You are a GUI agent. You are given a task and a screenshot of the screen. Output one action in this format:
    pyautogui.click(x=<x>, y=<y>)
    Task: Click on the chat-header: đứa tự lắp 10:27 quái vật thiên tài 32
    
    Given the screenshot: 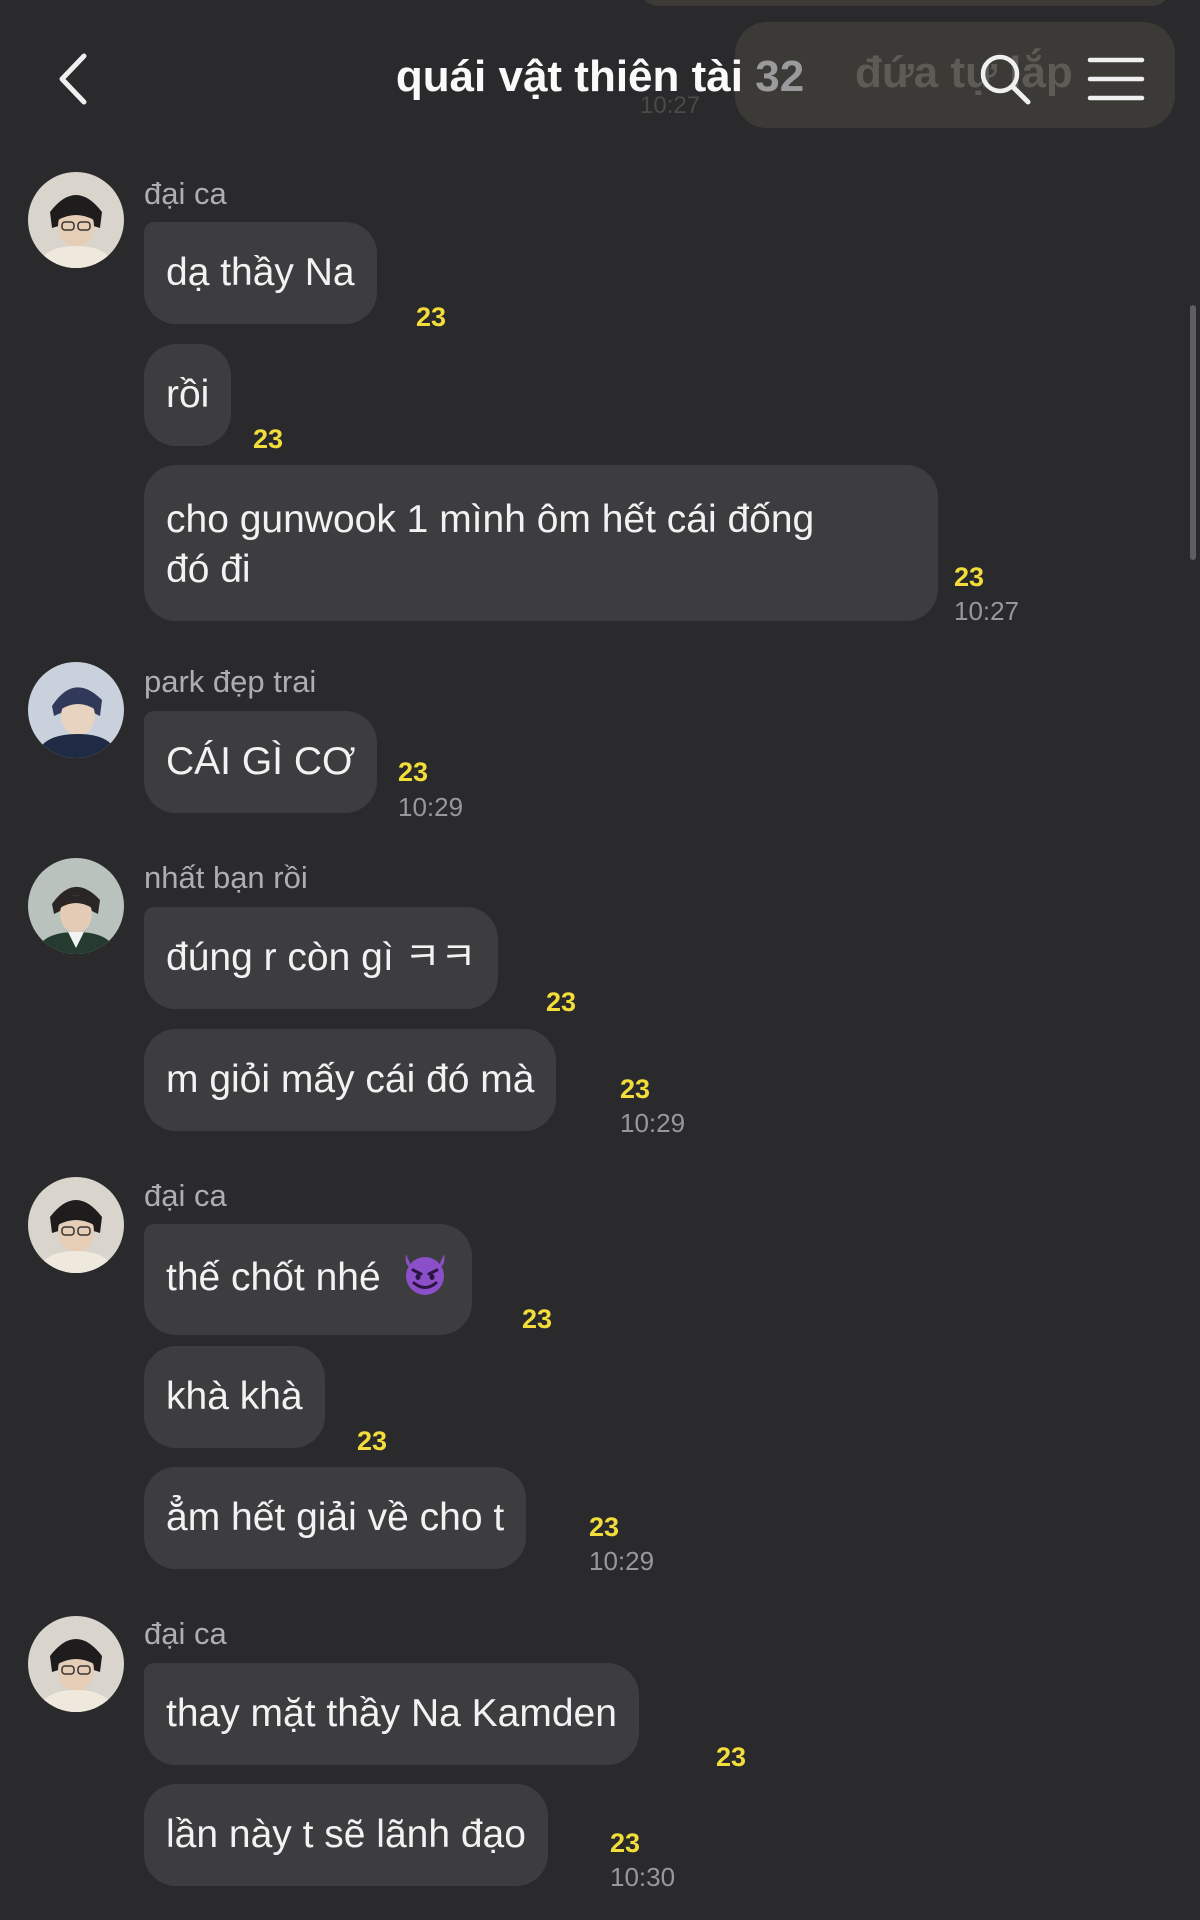 What is the action you would take?
    pyautogui.click(x=600, y=82)
    